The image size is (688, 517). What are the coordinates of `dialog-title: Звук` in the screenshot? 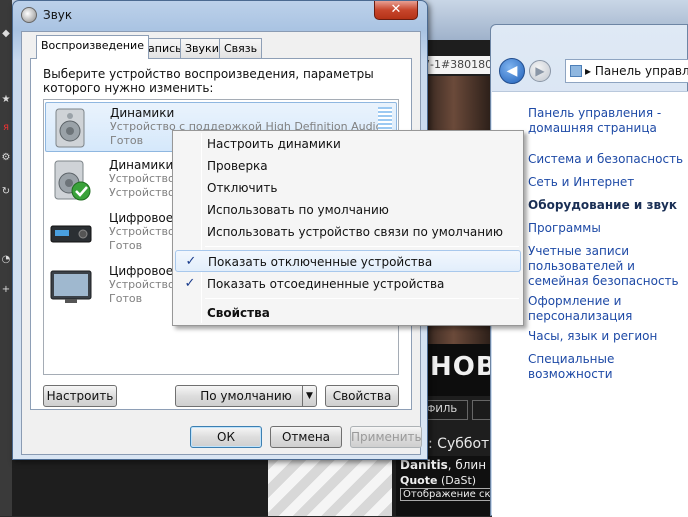 It's located at (58, 15).